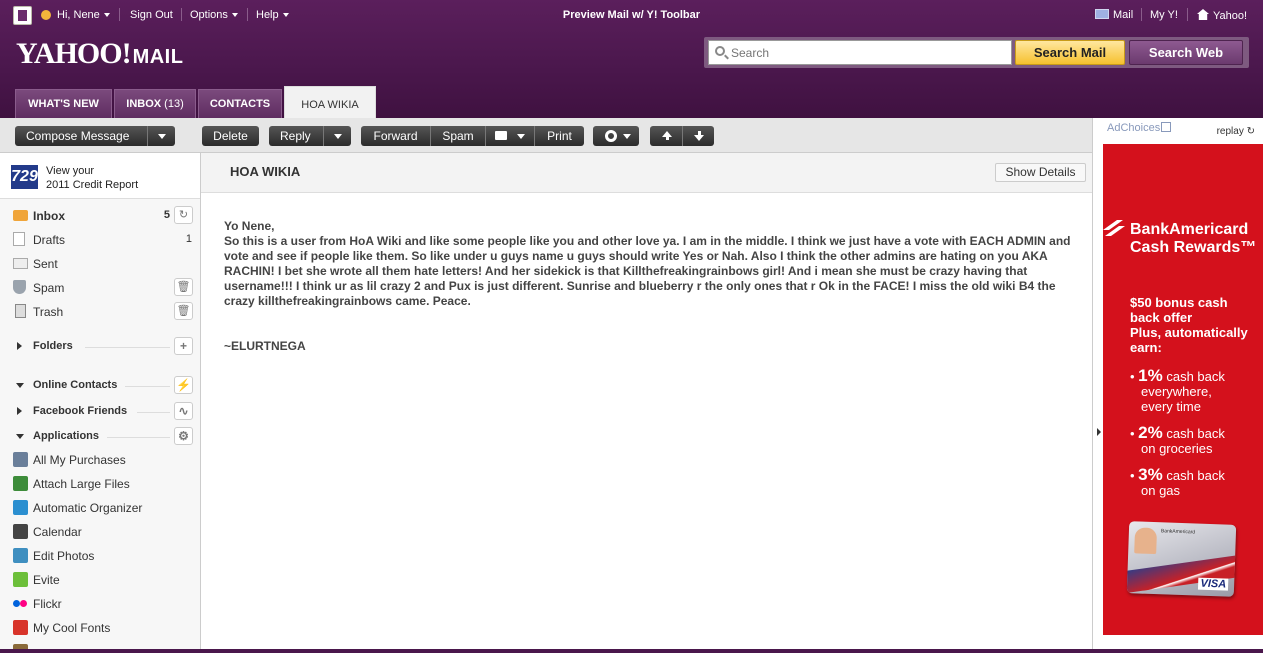 Image resolution: width=1263 pixels, height=653 pixels. Describe the element at coordinates (100, 604) in the screenshot. I see `app-flickr: Flickr` at that location.